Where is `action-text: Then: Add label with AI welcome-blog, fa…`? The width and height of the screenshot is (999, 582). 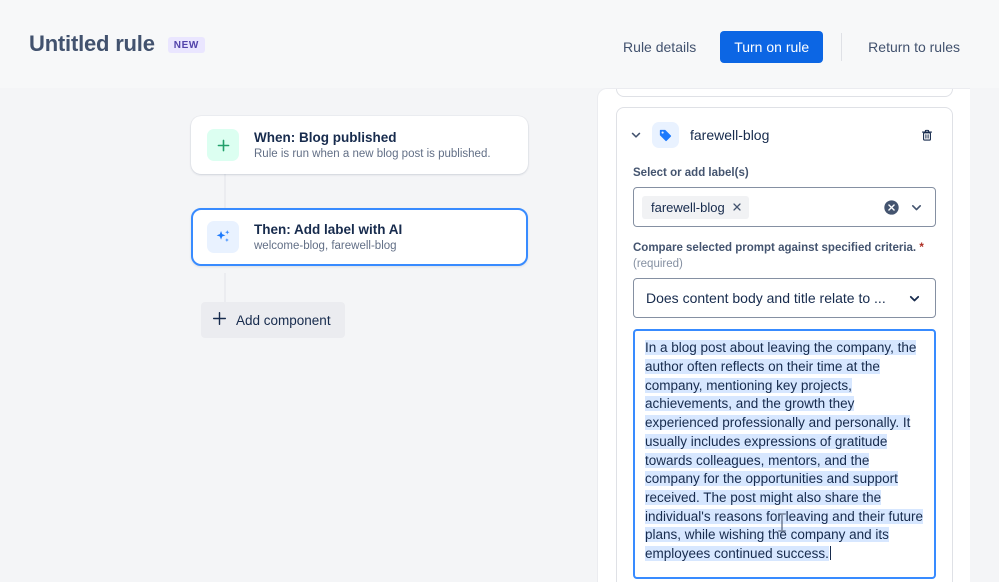
action-text: Then: Add label with AI welcome-blog, fa… is located at coordinates (328, 237).